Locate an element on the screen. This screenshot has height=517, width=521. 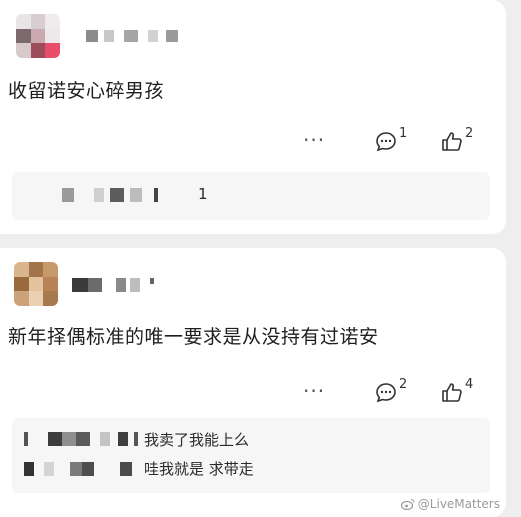
weibo-logo-icon is located at coordinates (407, 504).